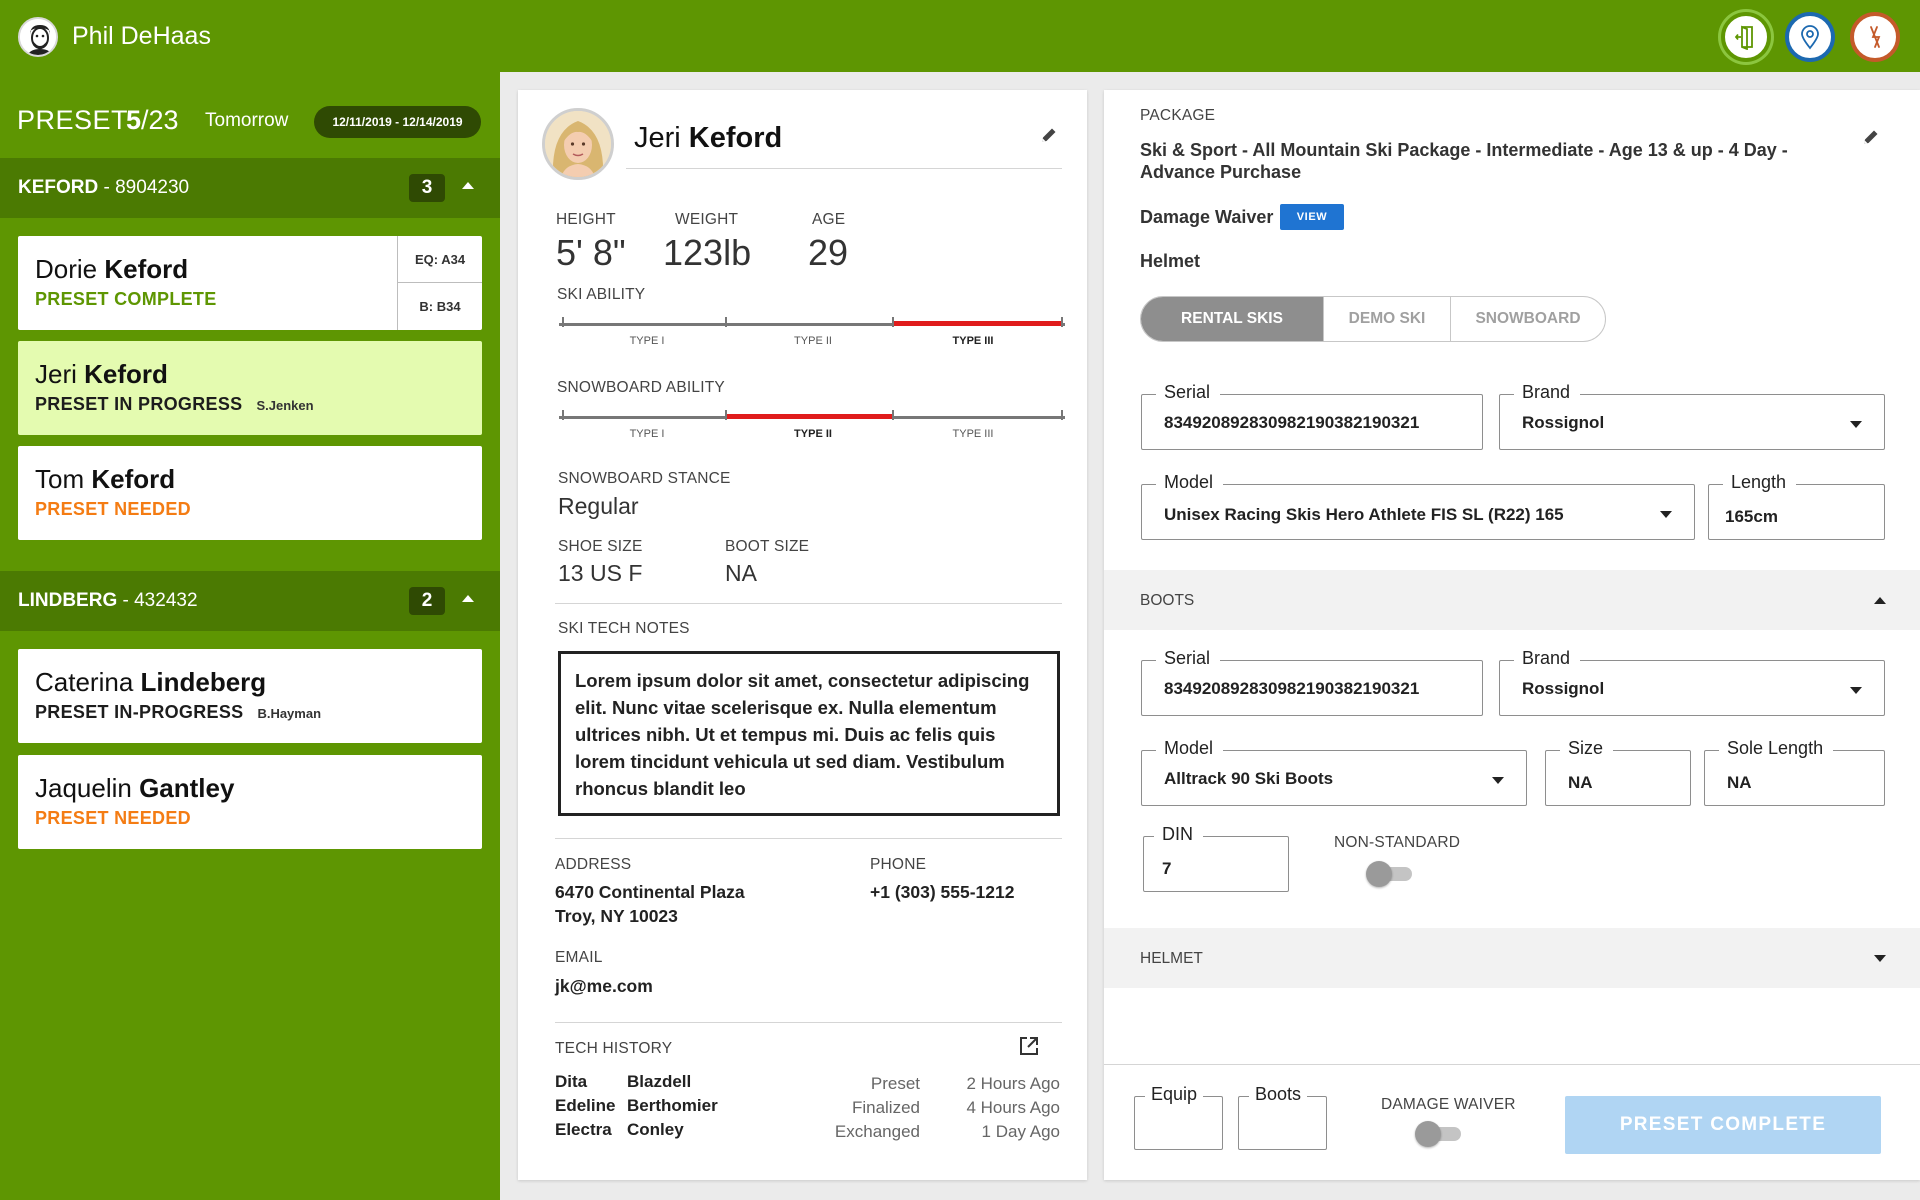 This screenshot has width=1920, height=1200. What do you see at coordinates (1386, 319) in the screenshot?
I see `tab-demo-ski: DEMO SKI` at bounding box center [1386, 319].